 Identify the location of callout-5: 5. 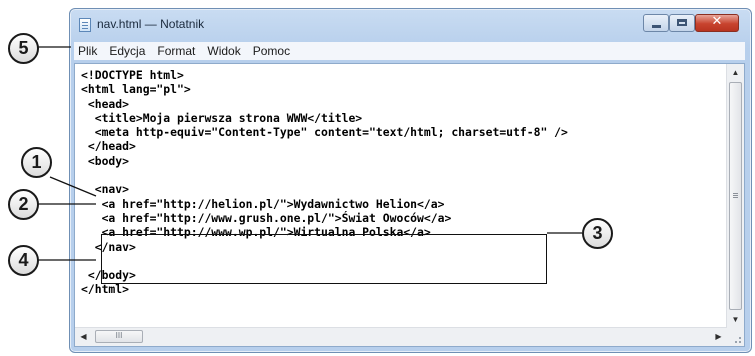
(23, 48).